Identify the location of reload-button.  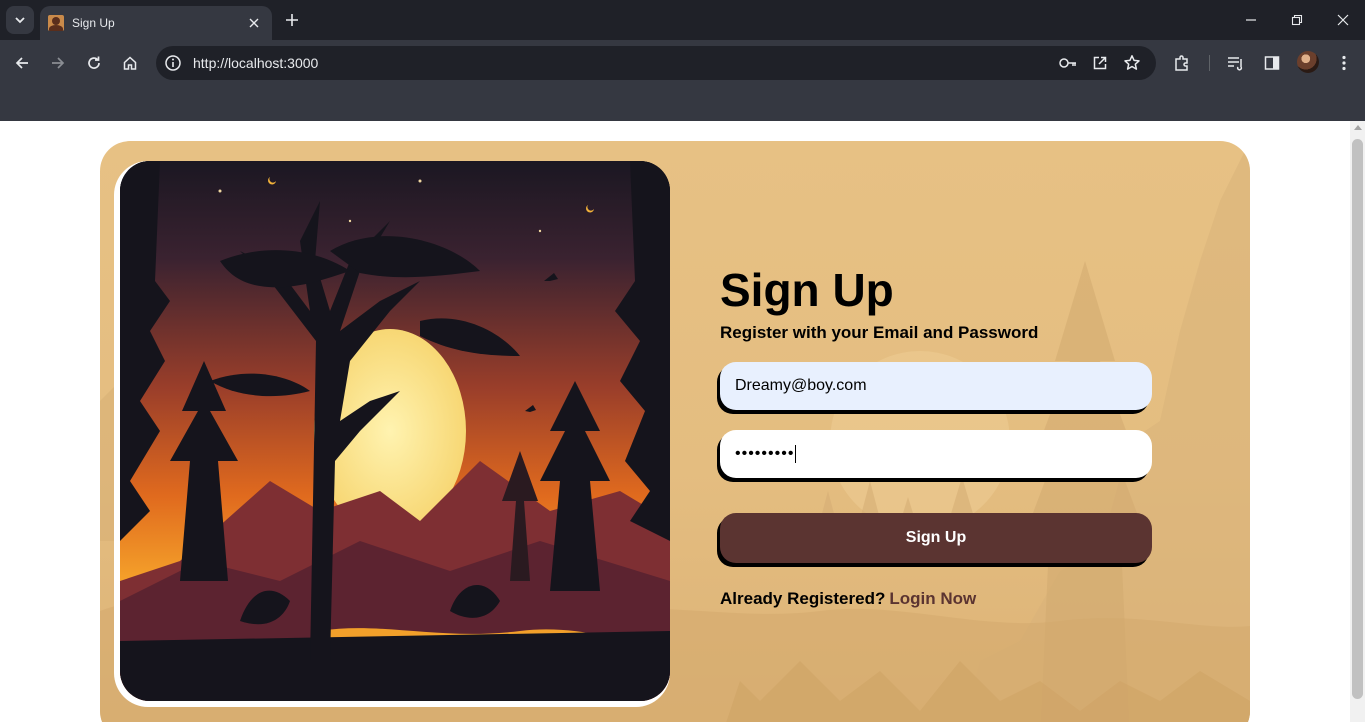
(94, 63).